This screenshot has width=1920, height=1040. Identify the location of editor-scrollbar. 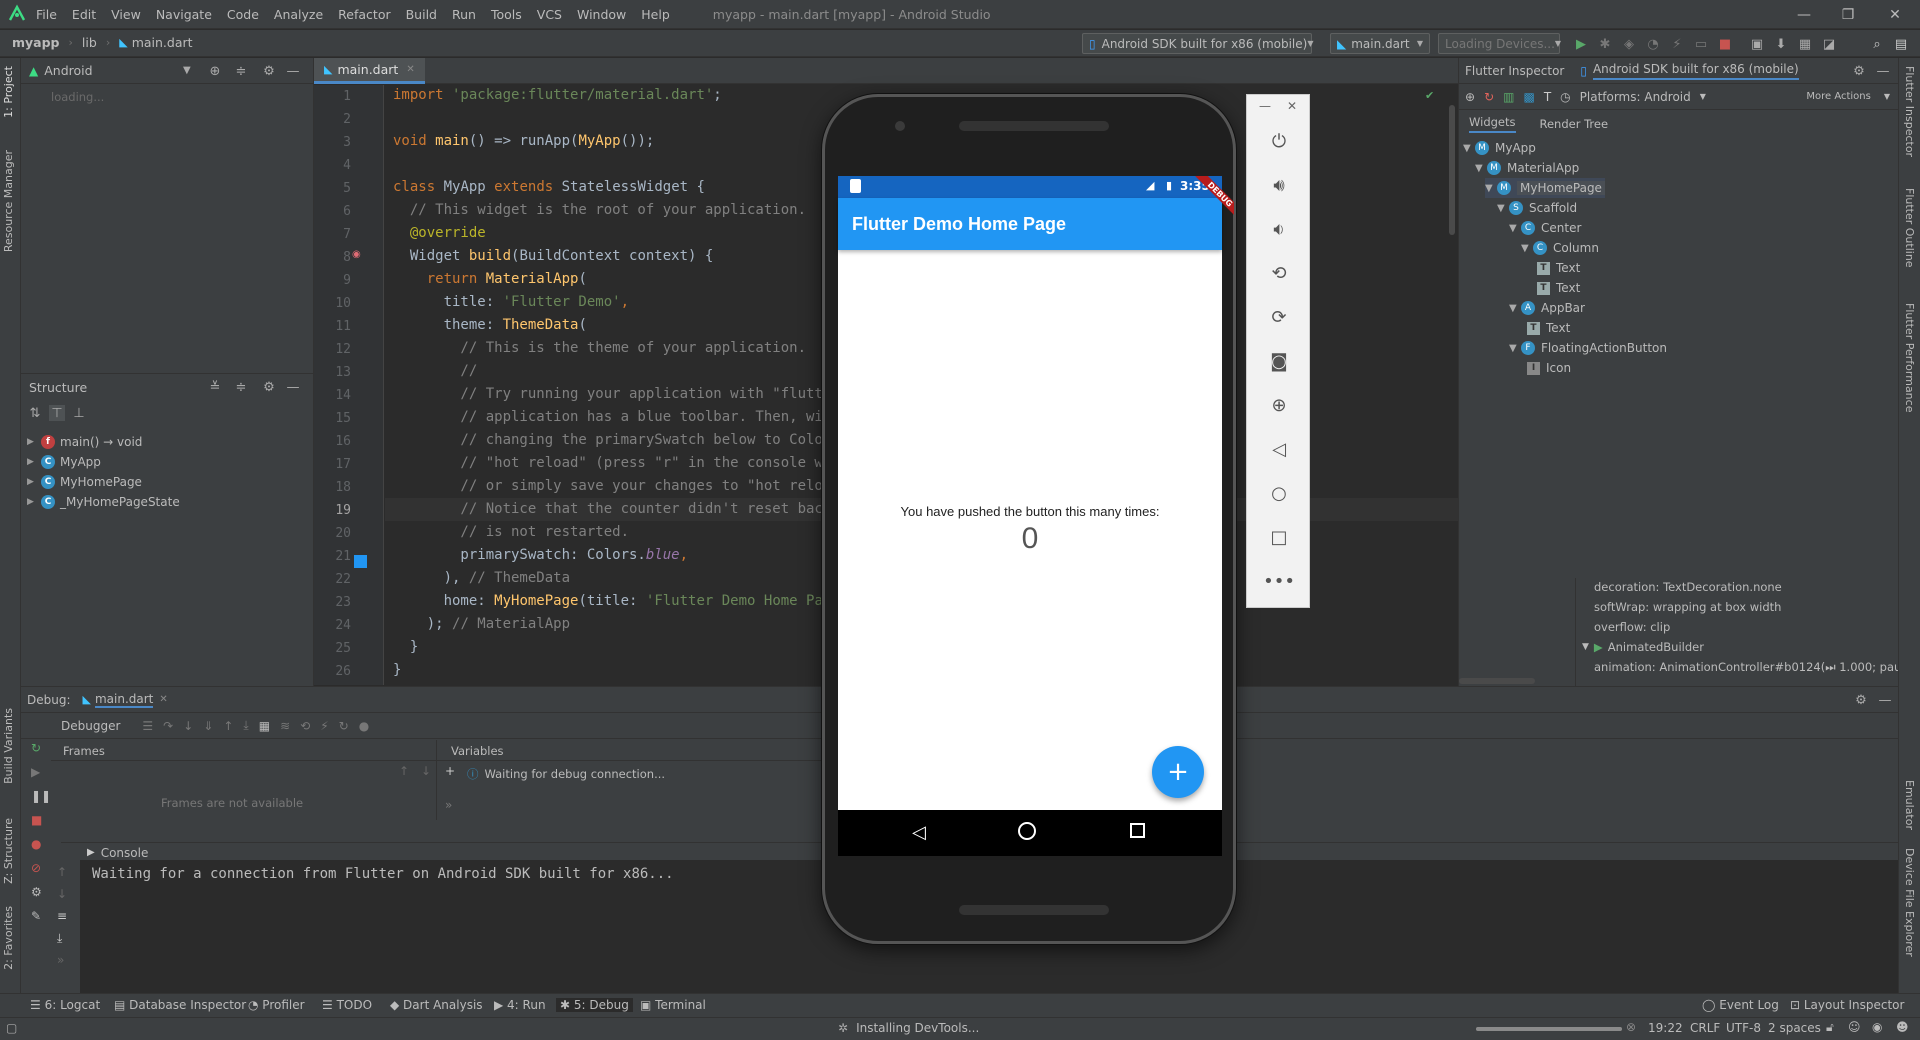
(1452, 170).